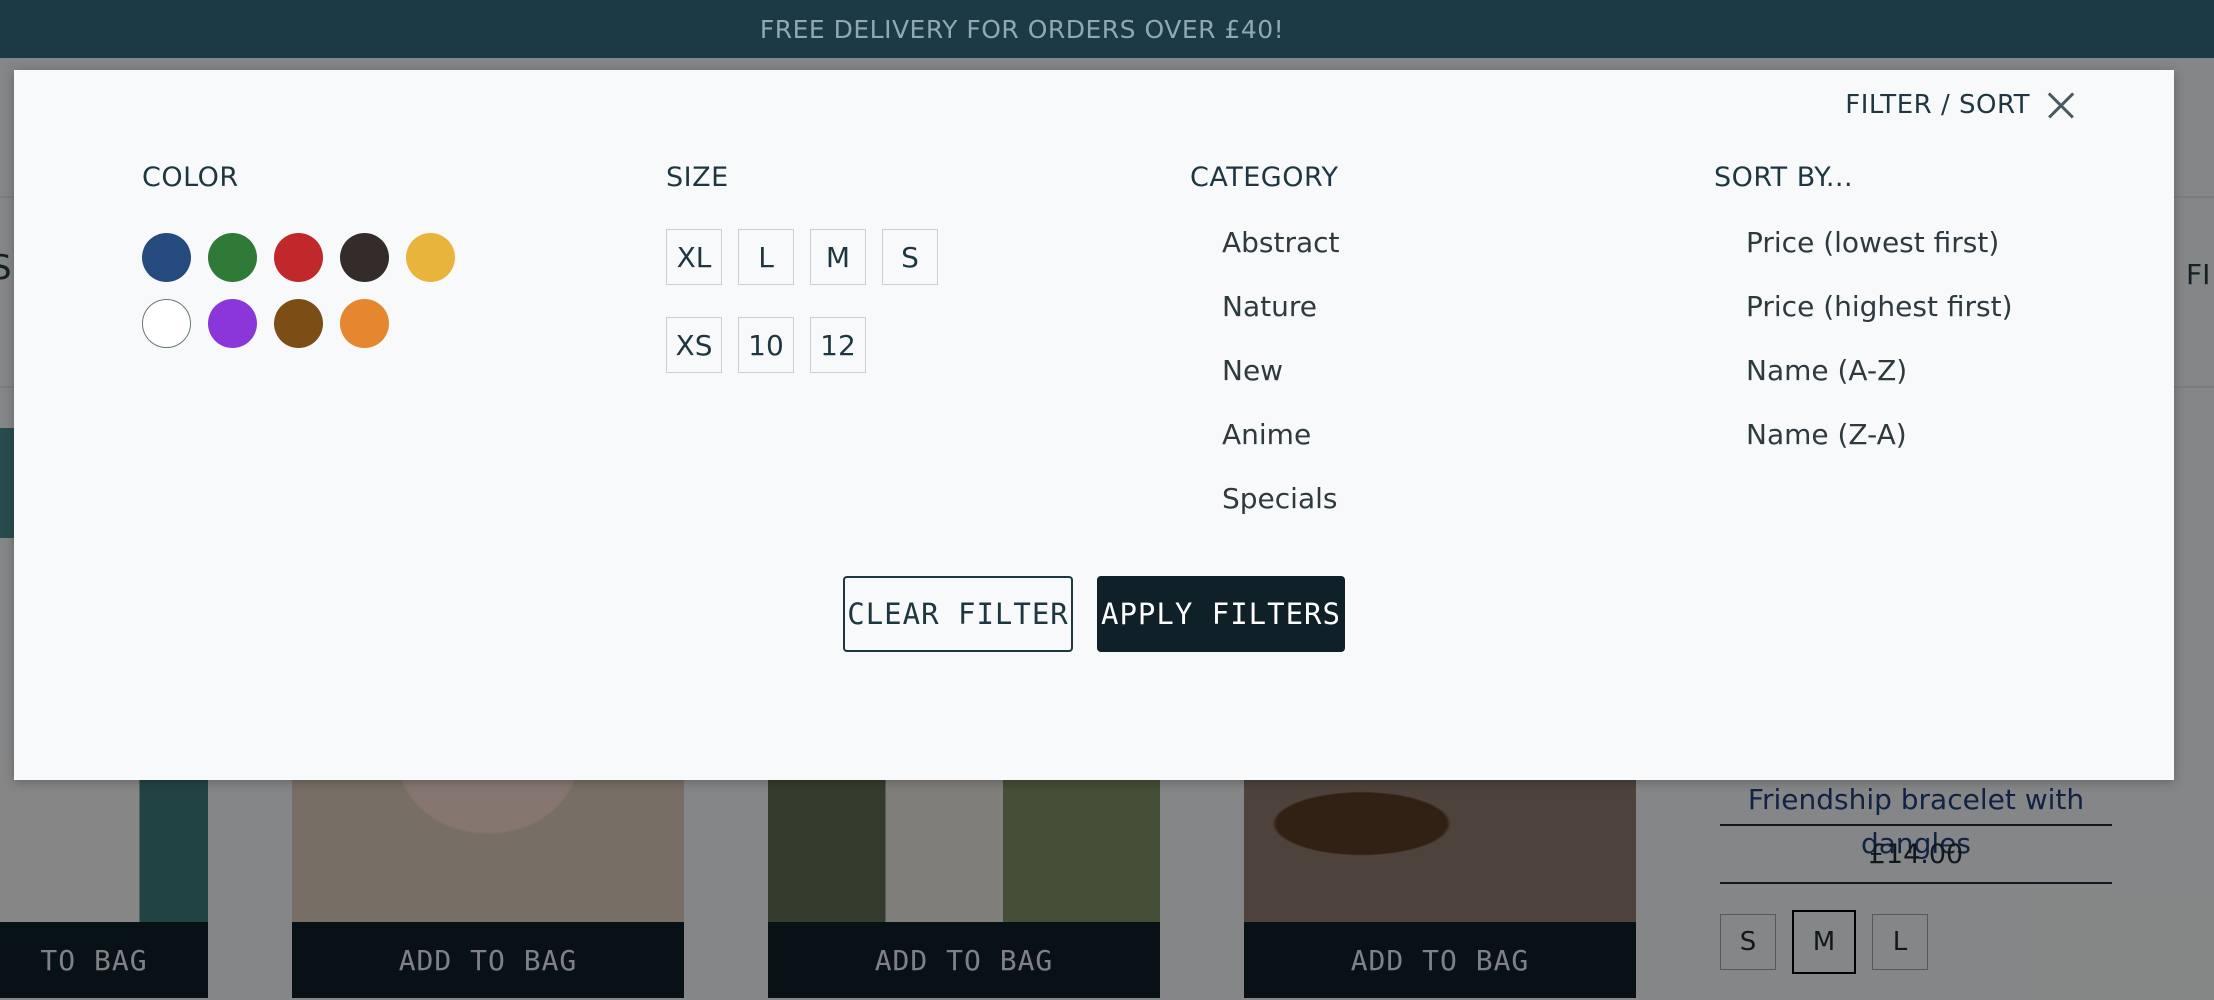 The height and width of the screenshot is (1000, 2214). What do you see at coordinates (1281, 253) in the screenshot?
I see `category-option-abstract: Abstract` at bounding box center [1281, 253].